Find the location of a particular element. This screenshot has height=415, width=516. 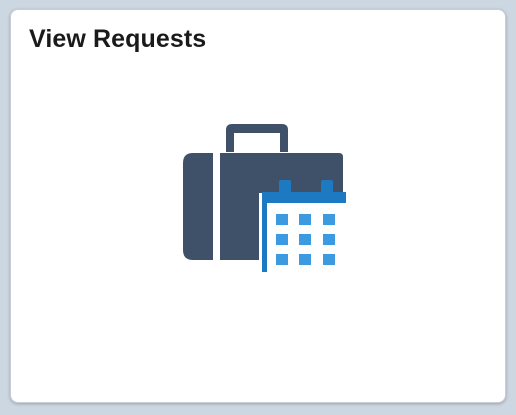

briefcase-handle is located at coordinates (257, 138).